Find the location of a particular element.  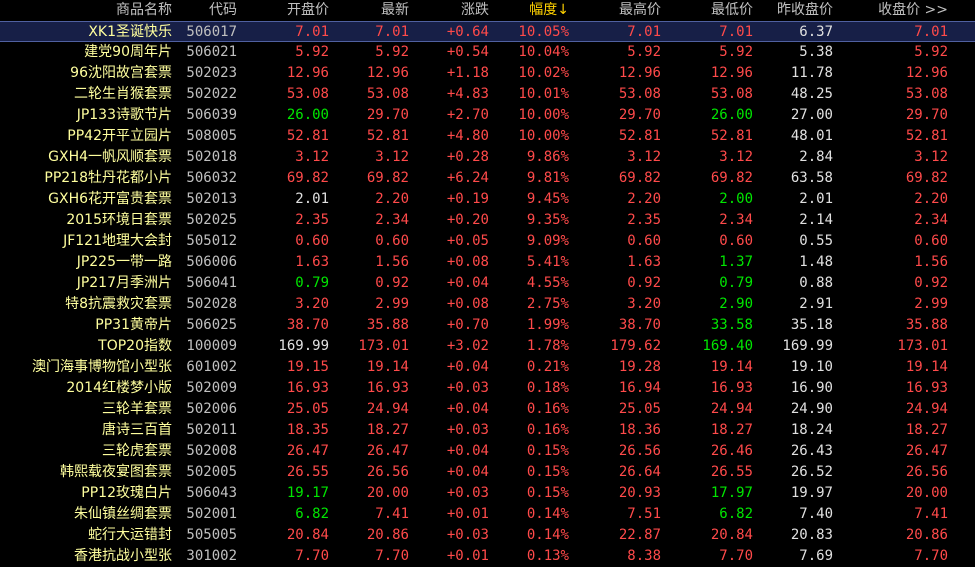

high-price: 53.08 is located at coordinates (639, 94).